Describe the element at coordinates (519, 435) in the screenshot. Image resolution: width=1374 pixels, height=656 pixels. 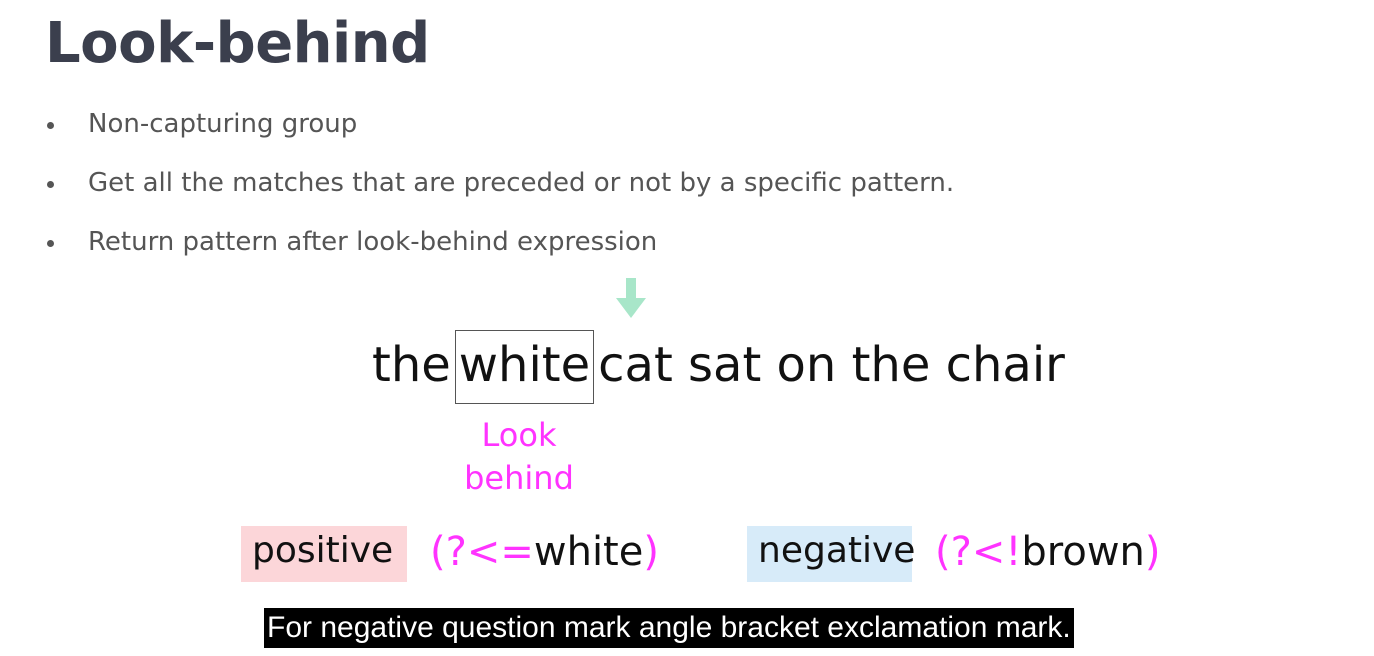
I see `annotation-line: Look` at that location.